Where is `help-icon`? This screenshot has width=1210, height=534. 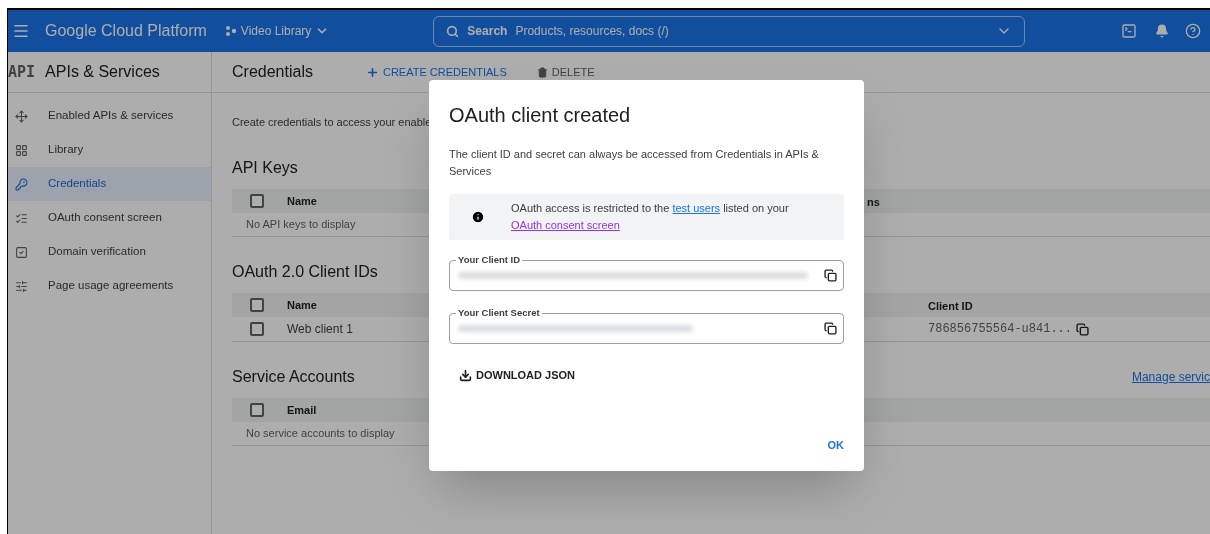
help-icon is located at coordinates (1193, 31).